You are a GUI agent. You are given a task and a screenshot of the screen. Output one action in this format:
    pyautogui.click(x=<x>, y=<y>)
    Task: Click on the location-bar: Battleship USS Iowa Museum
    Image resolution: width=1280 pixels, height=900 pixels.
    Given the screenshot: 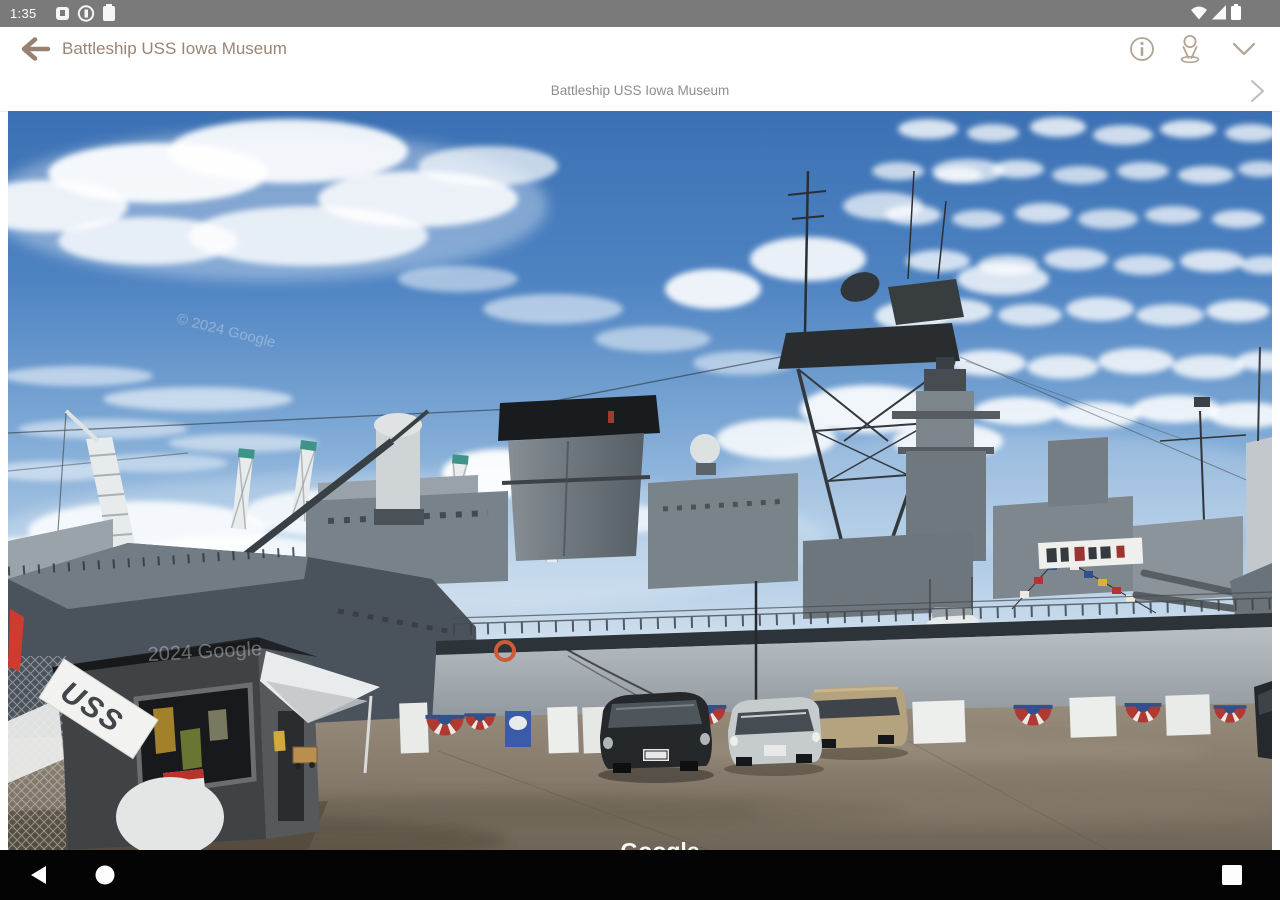 What is the action you would take?
    pyautogui.click(x=640, y=91)
    